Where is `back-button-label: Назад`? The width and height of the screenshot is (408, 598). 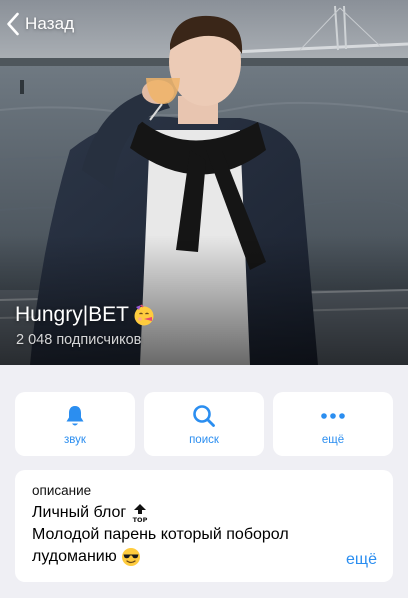 back-button-label: Назад is located at coordinates (50, 23).